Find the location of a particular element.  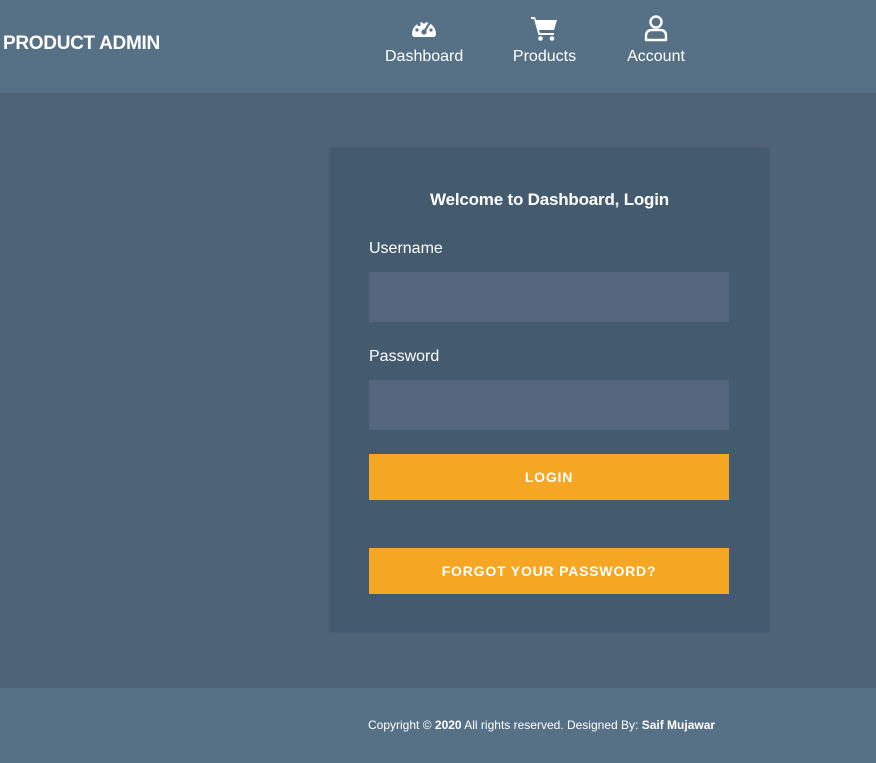

copyright-rights: All rights reserved. Designed By: is located at coordinates (551, 725).